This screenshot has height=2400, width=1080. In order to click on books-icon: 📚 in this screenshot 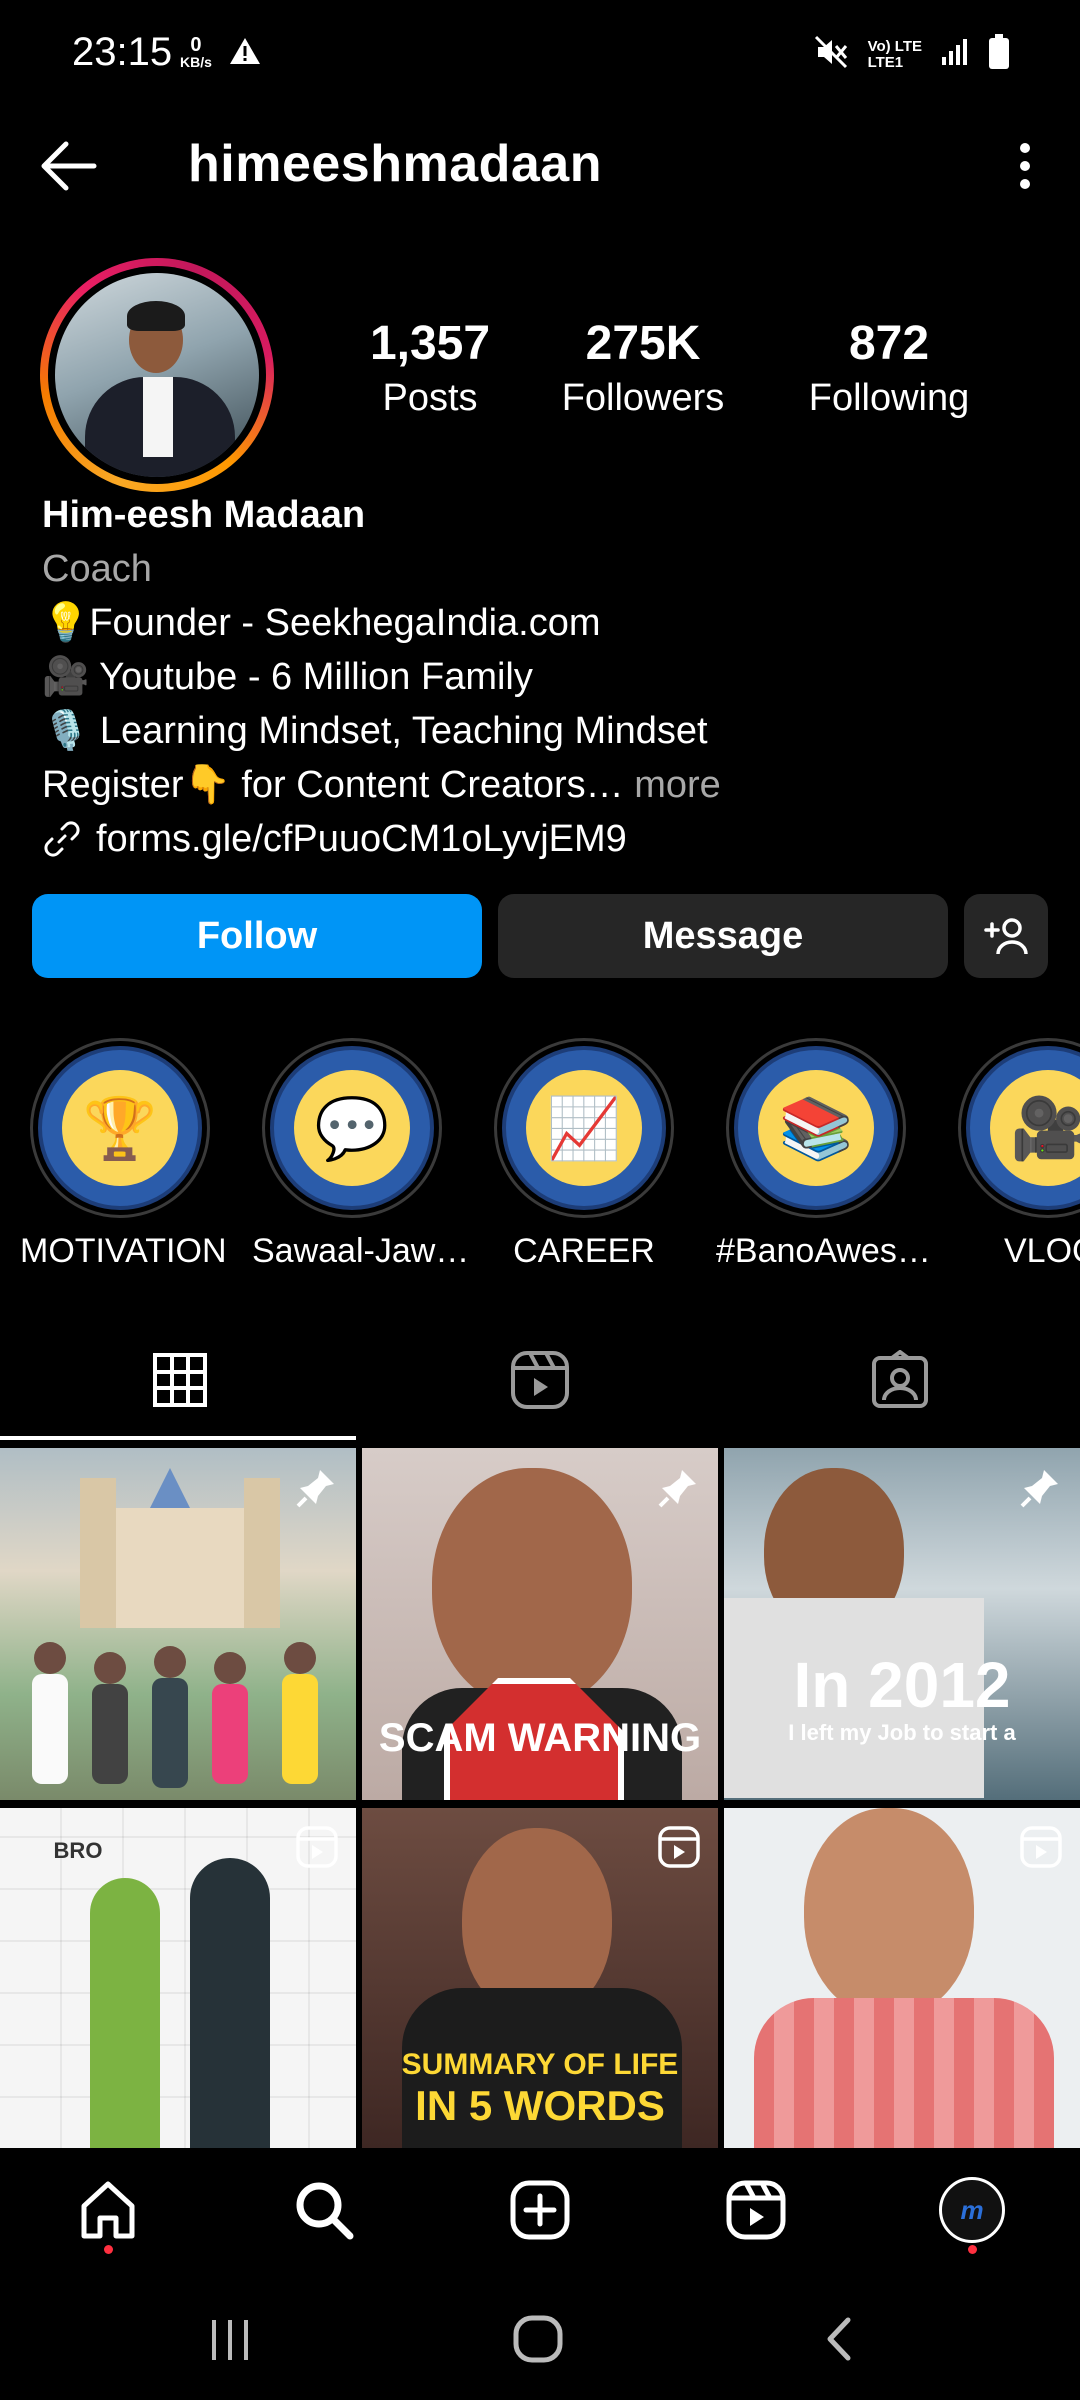, I will do `click(816, 1128)`.